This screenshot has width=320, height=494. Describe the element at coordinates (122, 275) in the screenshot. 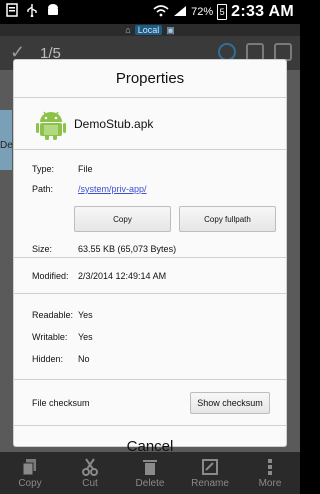

I see `modified-value: 2/3/2014 12:49:14 AM` at that location.